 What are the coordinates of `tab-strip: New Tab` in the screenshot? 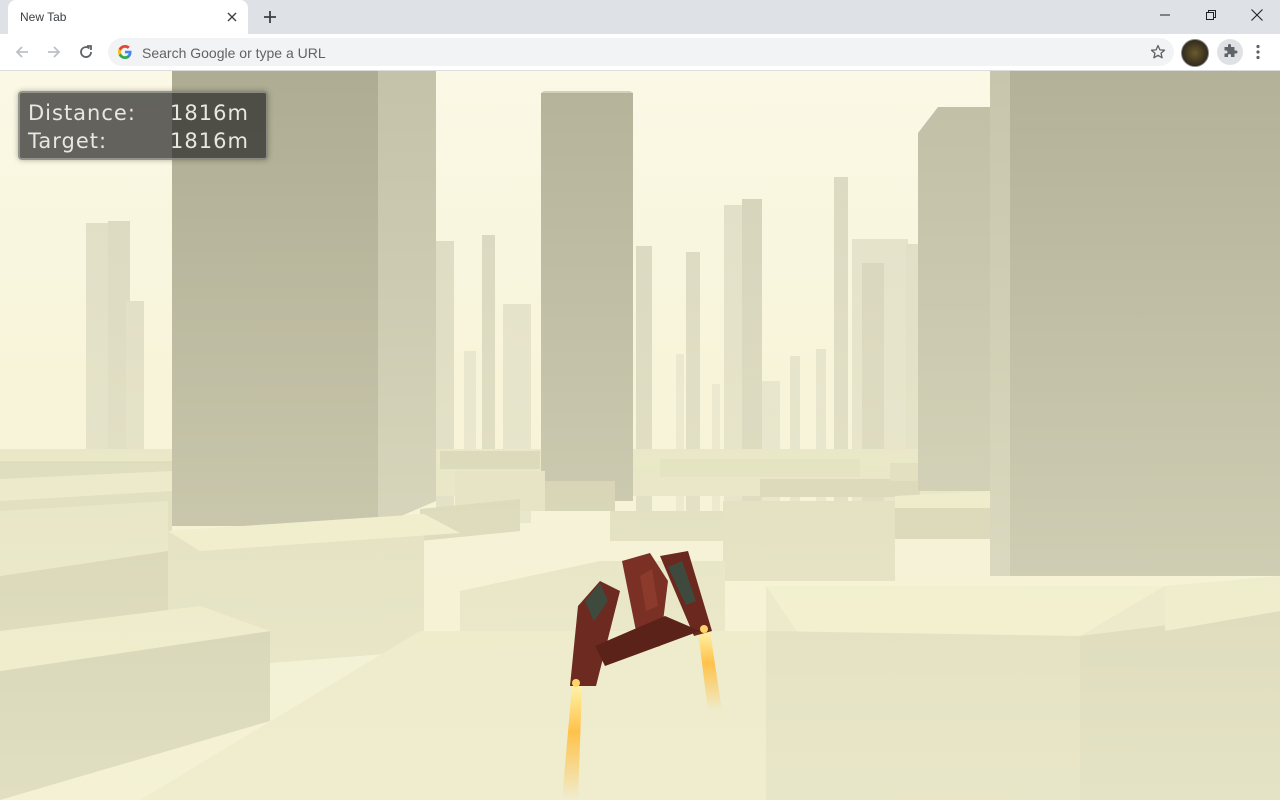 It's located at (640, 17).